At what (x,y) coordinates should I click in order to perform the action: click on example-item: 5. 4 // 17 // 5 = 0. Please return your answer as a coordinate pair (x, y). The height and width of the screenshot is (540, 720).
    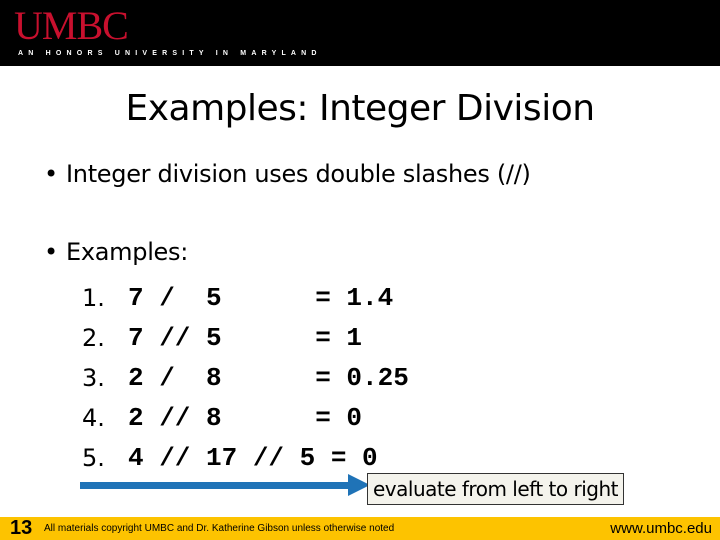
    Looking at the image, I should click on (245, 458).